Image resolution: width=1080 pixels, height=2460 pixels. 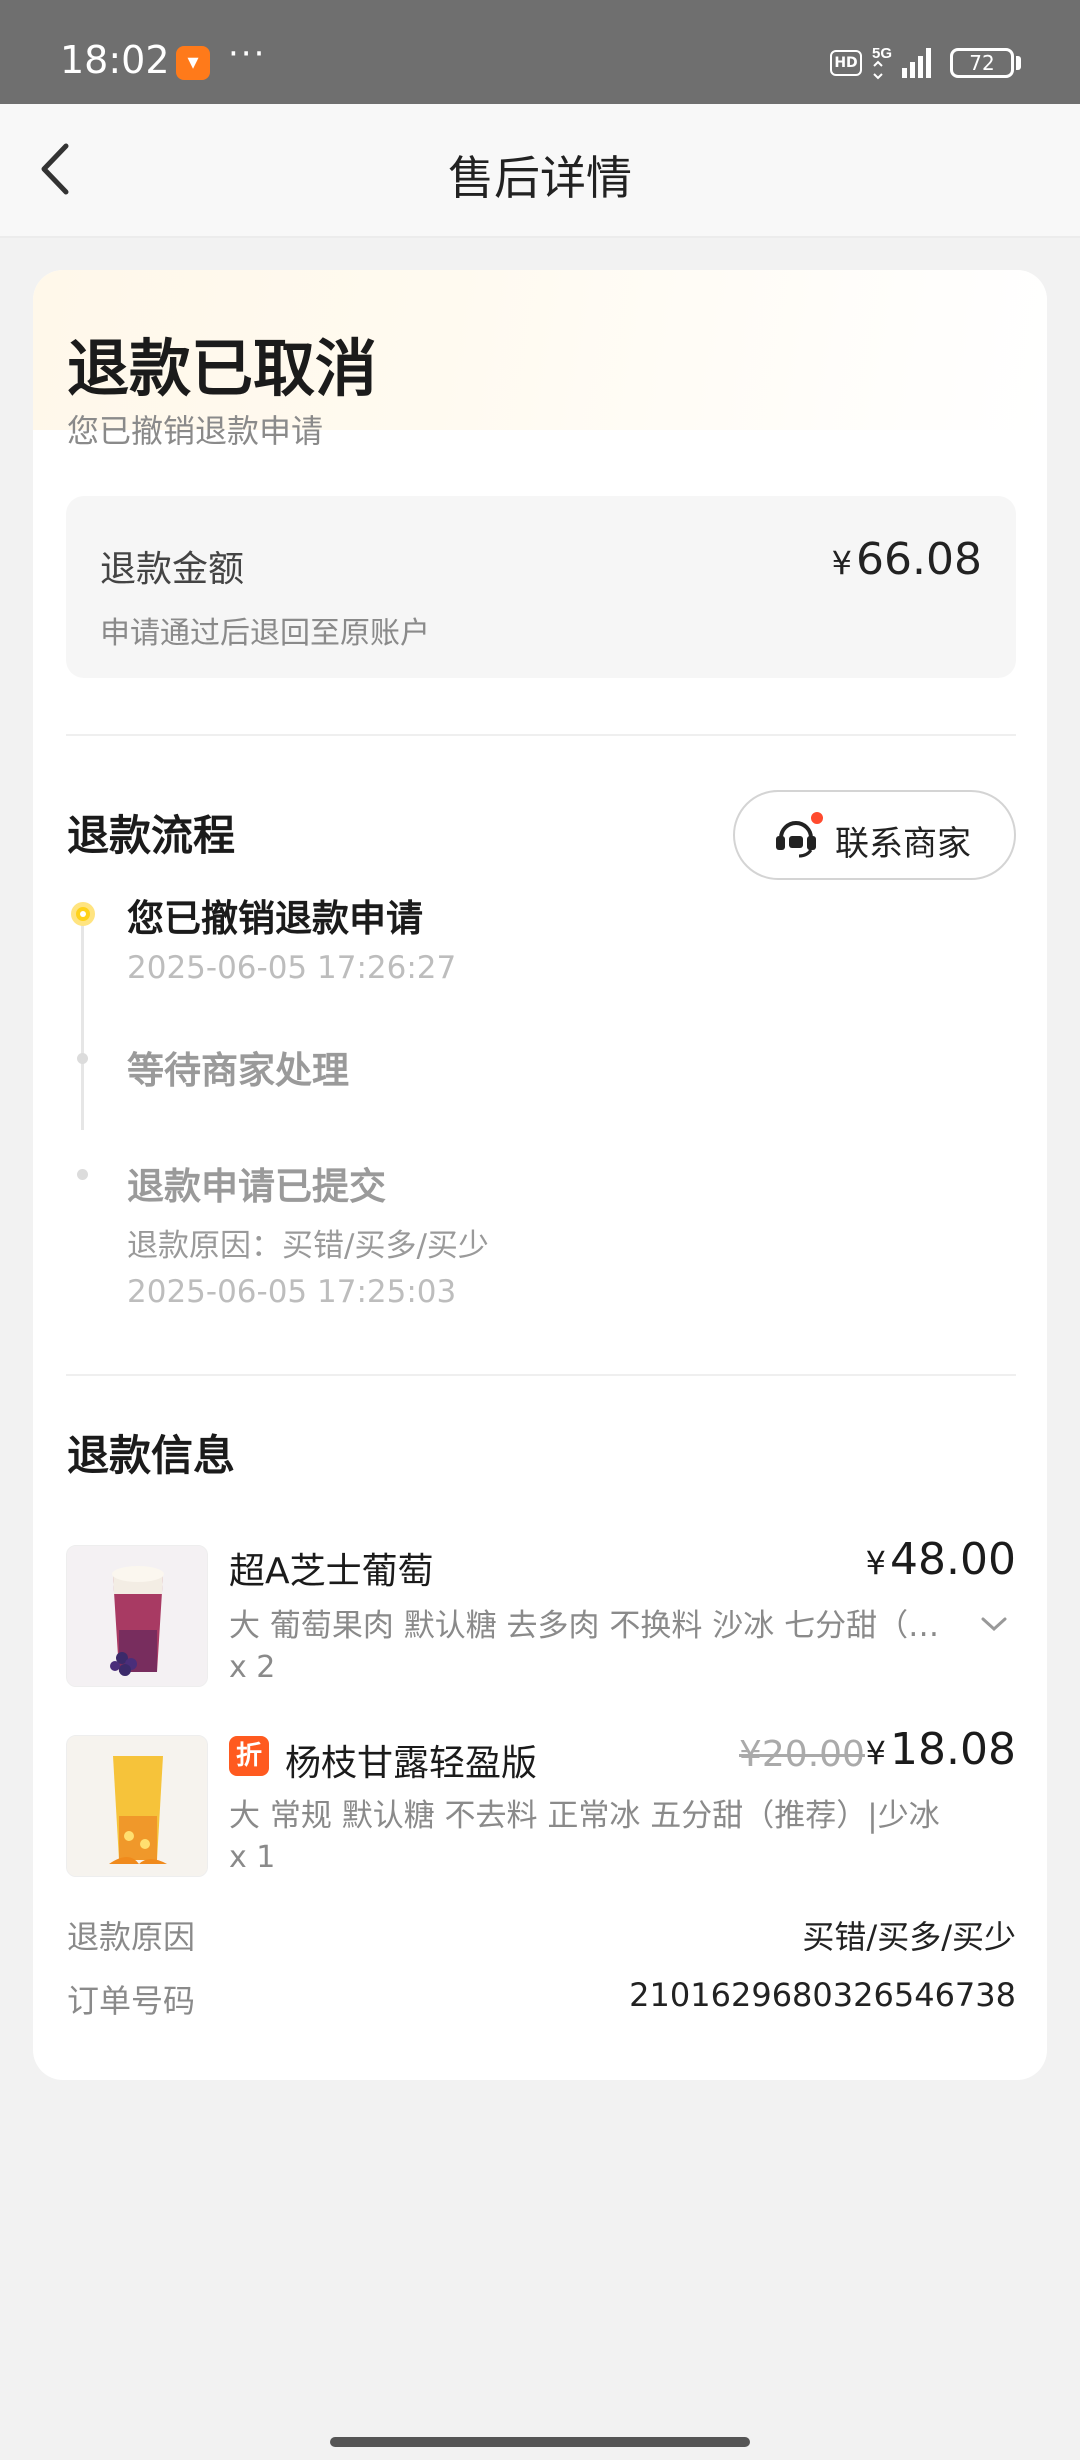 What do you see at coordinates (903, 844) in the screenshot?
I see `contact-merchant-label: 联系商家` at bounding box center [903, 844].